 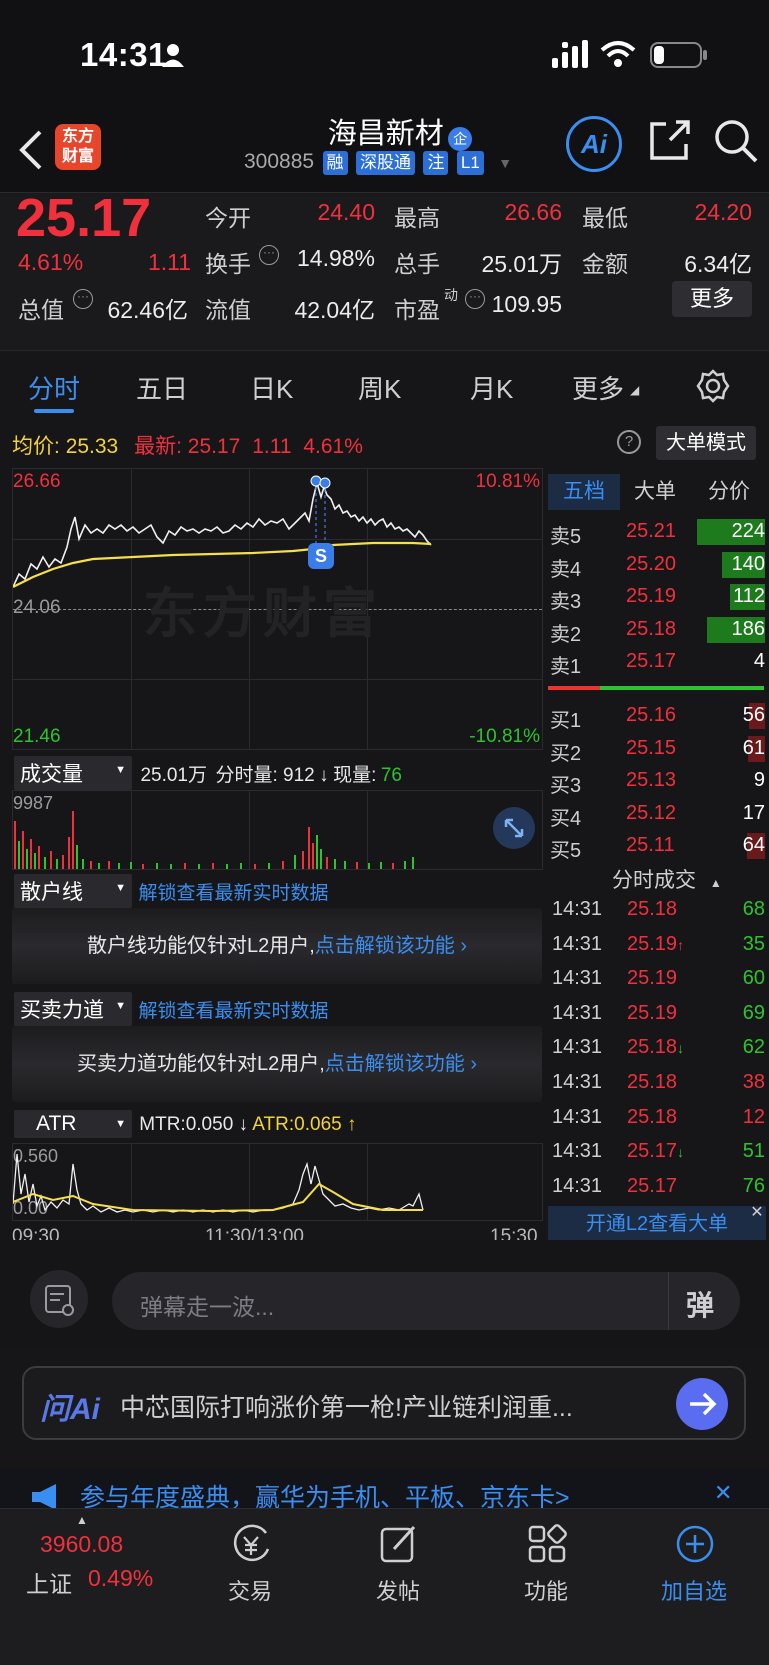 I want to click on orderbook-tab-big: 大单, so click(x=655, y=492).